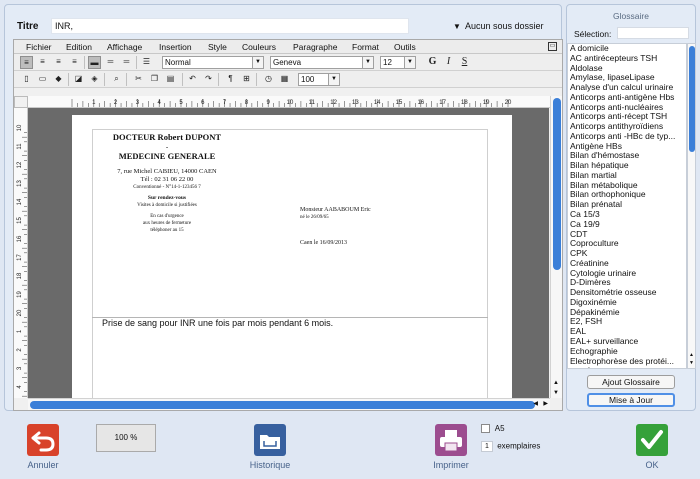 The width and height of the screenshot is (700, 479). Describe the element at coordinates (653, 33) in the screenshot. I see `selection-input` at that location.